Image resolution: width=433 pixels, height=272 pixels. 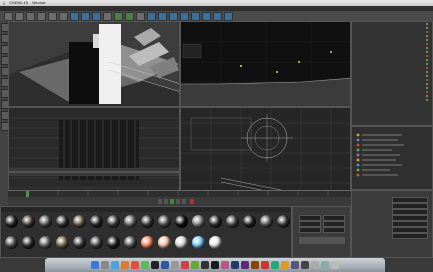 I want to click on apply-button, so click(x=322, y=240).